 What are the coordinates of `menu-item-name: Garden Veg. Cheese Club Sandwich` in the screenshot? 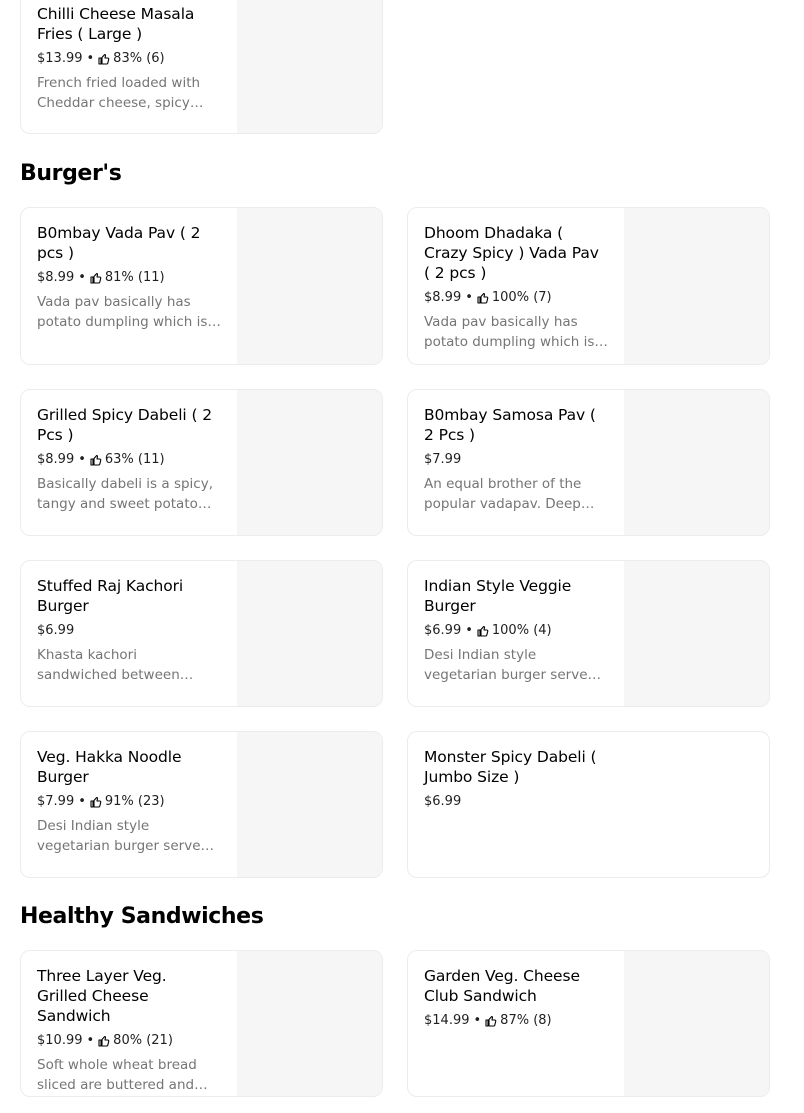 It's located at (502, 986).